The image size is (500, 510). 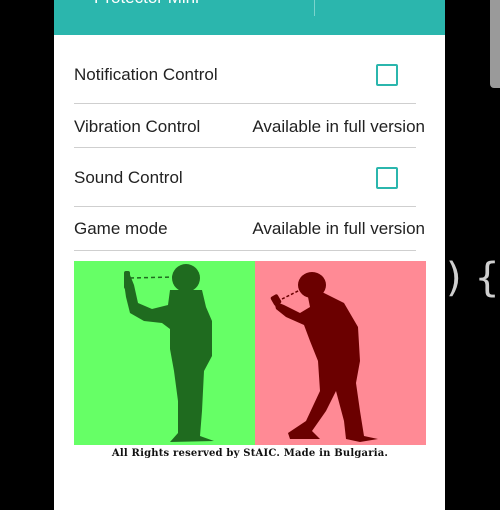 What do you see at coordinates (128, 177) in the screenshot?
I see `setting-label-sound: Sound Control` at bounding box center [128, 177].